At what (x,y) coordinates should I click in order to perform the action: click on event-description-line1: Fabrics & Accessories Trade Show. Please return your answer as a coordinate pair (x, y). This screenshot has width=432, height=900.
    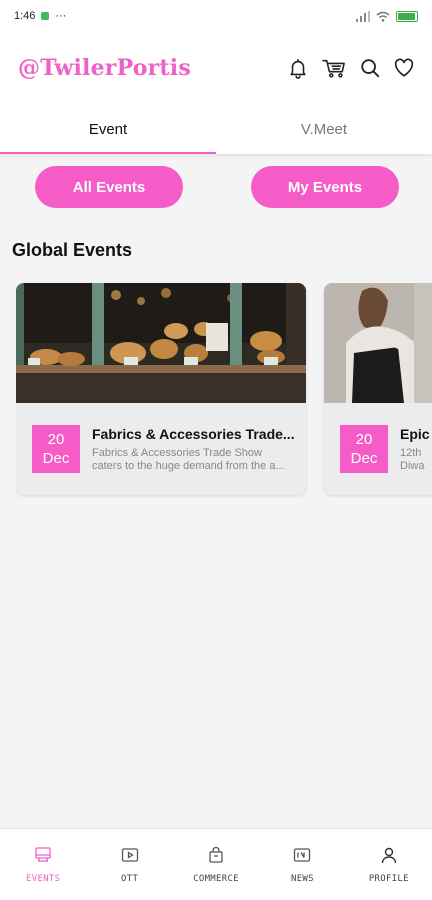
    Looking at the image, I should click on (177, 453).